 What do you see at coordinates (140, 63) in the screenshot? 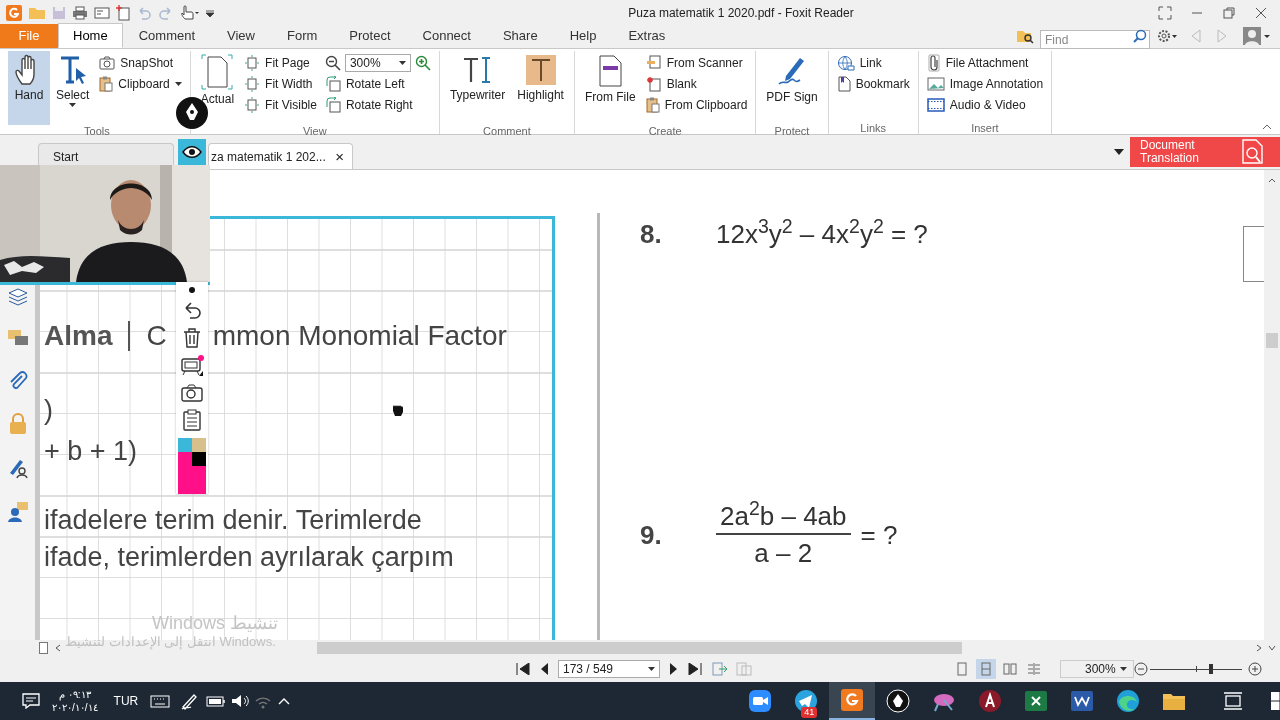
I see `ribbon-button: SnapShot` at bounding box center [140, 63].